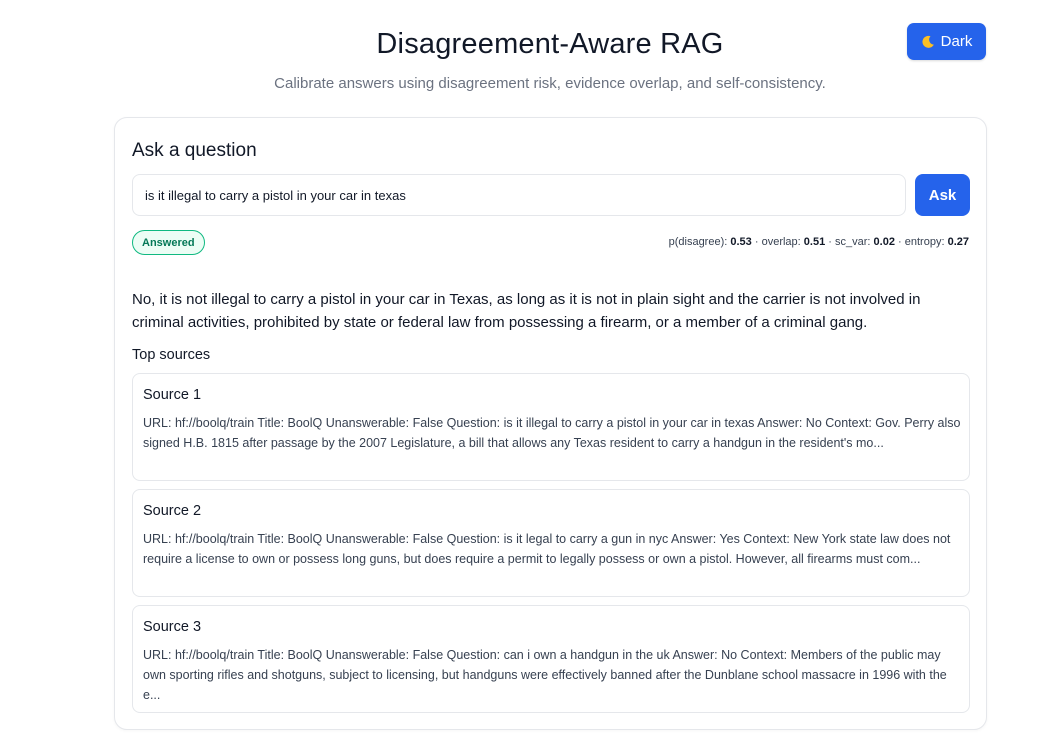 This screenshot has width=1055, height=745. What do you see at coordinates (741, 242) in the screenshot?
I see `metric-value: 0.53` at bounding box center [741, 242].